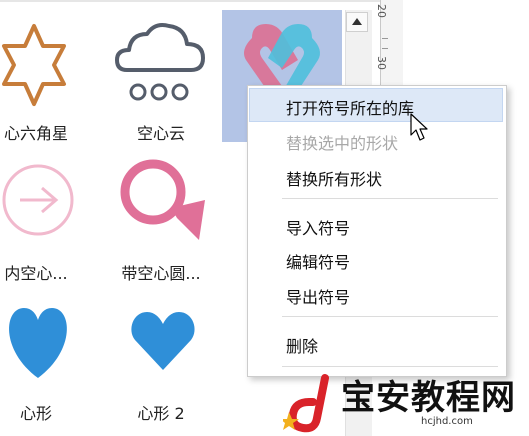 Image resolution: width=529 pixels, height=436 pixels. I want to click on heart-icon, so click(38, 343).